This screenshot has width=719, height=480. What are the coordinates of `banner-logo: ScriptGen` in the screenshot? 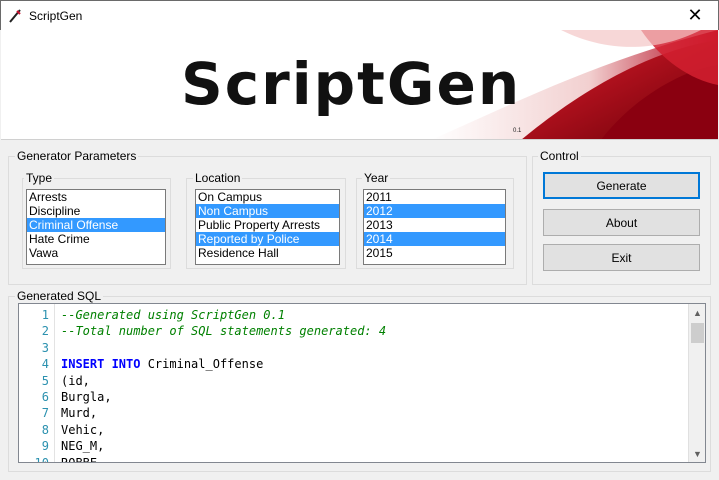 It's located at (351, 84).